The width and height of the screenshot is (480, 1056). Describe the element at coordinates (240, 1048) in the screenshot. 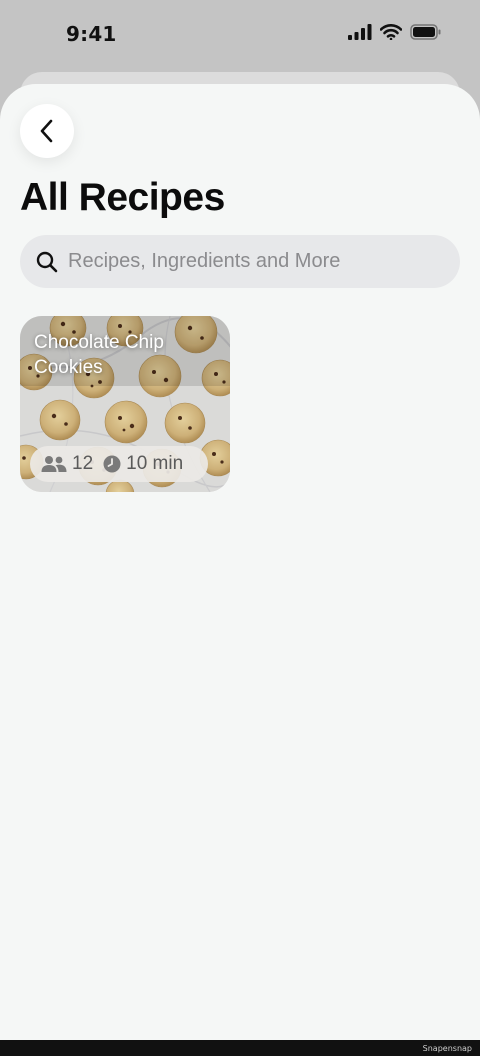

I see `bottom-bar` at that location.